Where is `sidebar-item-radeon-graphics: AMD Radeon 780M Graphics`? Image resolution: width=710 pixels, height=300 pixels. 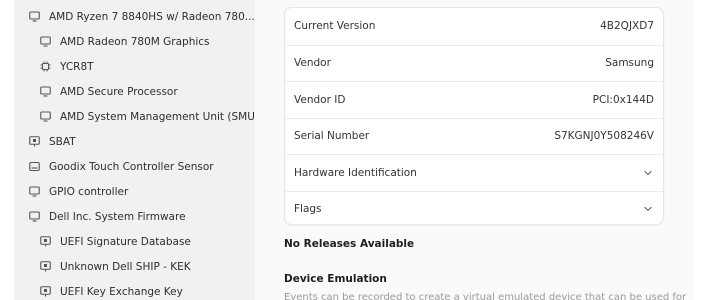
sidebar-item-radeon-graphics: AMD Radeon 780M Graphics is located at coordinates (134, 41).